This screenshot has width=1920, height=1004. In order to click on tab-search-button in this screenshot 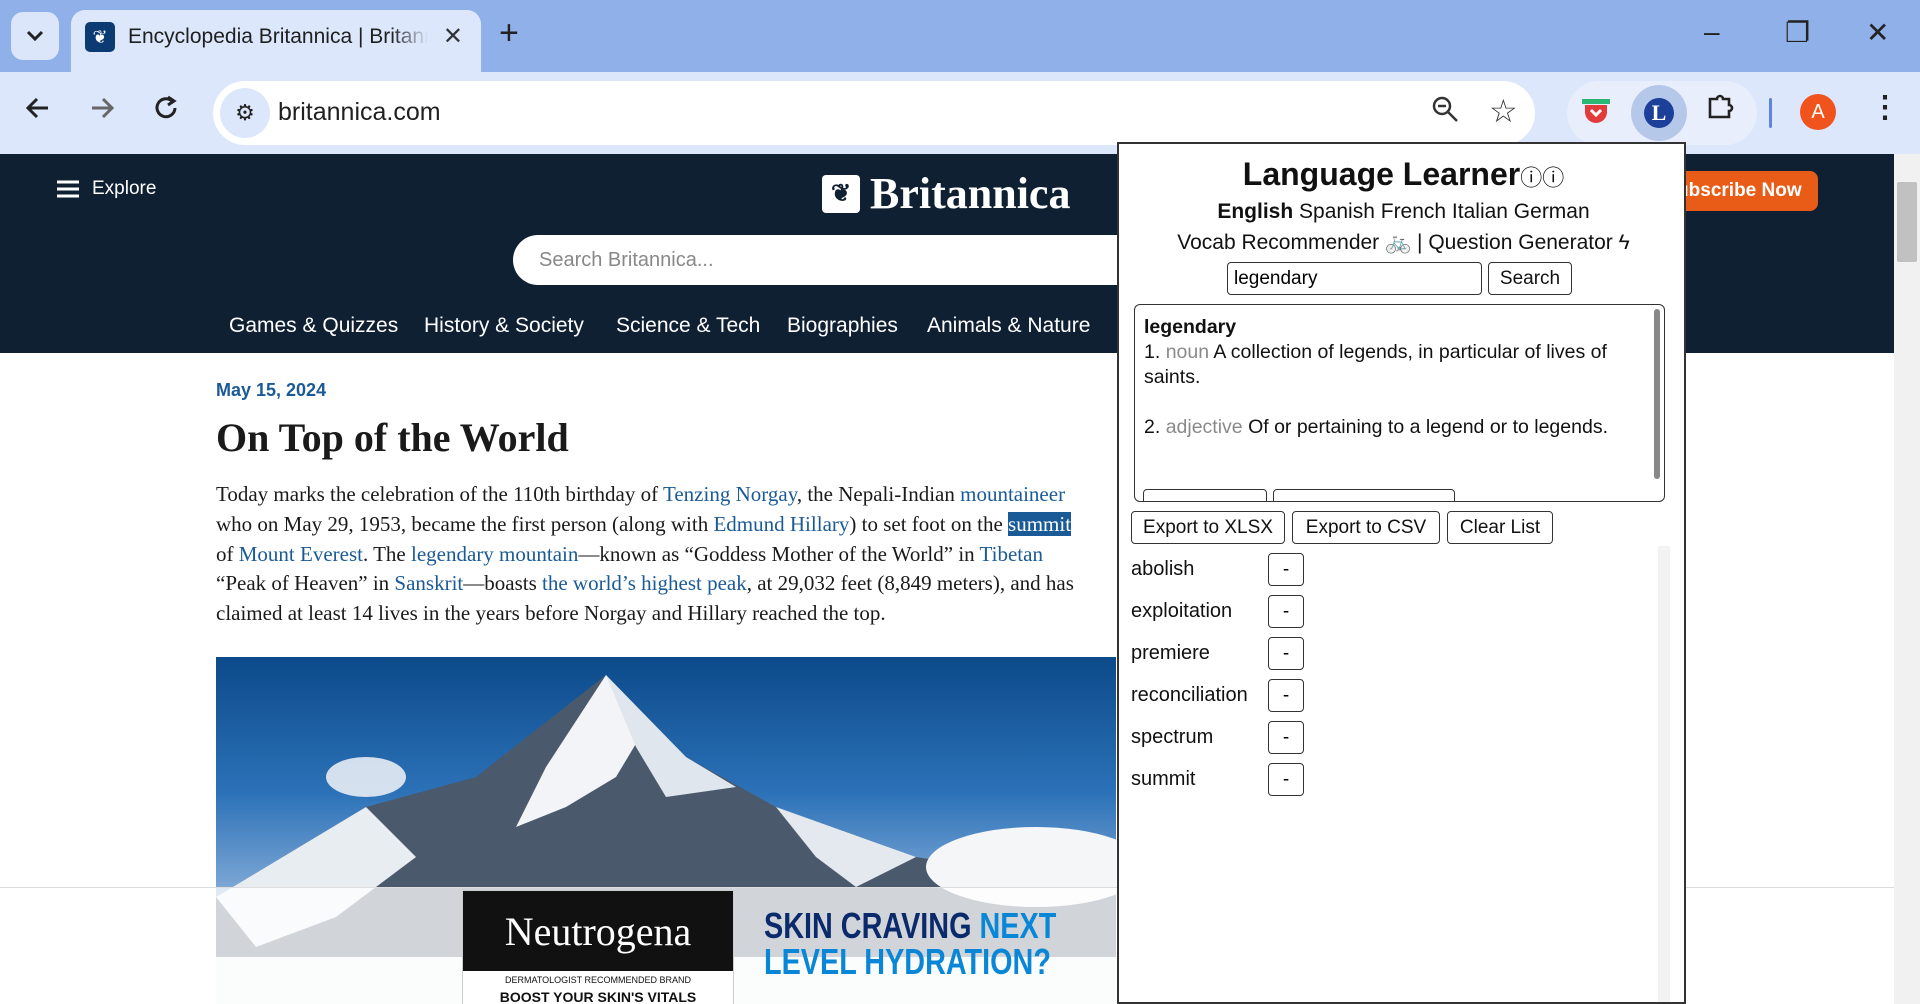, I will do `click(35, 36)`.